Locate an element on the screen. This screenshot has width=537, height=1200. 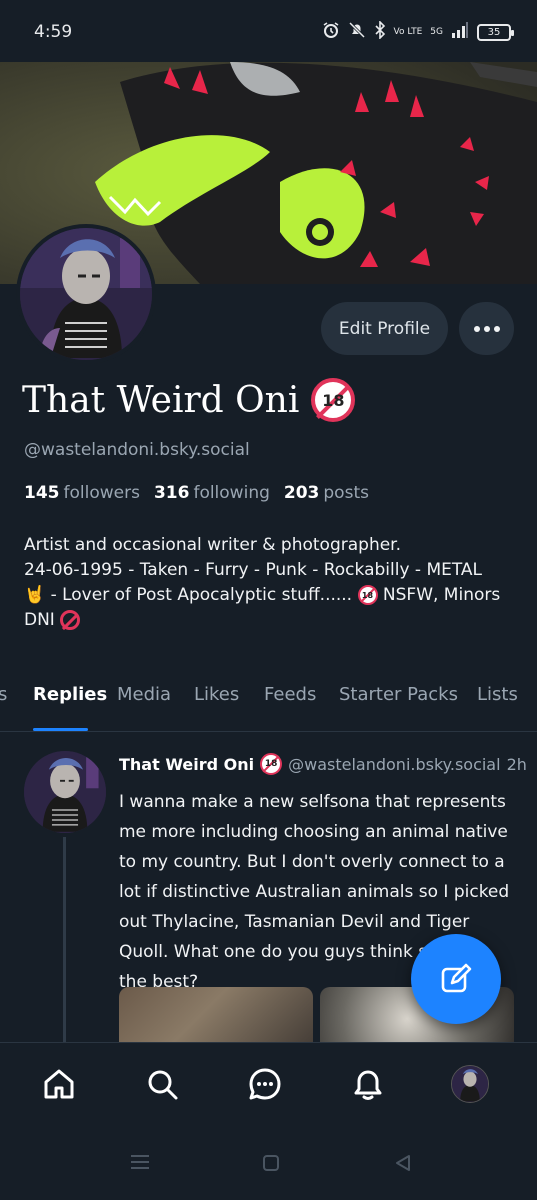
alarm-icon is located at coordinates (331, 32).